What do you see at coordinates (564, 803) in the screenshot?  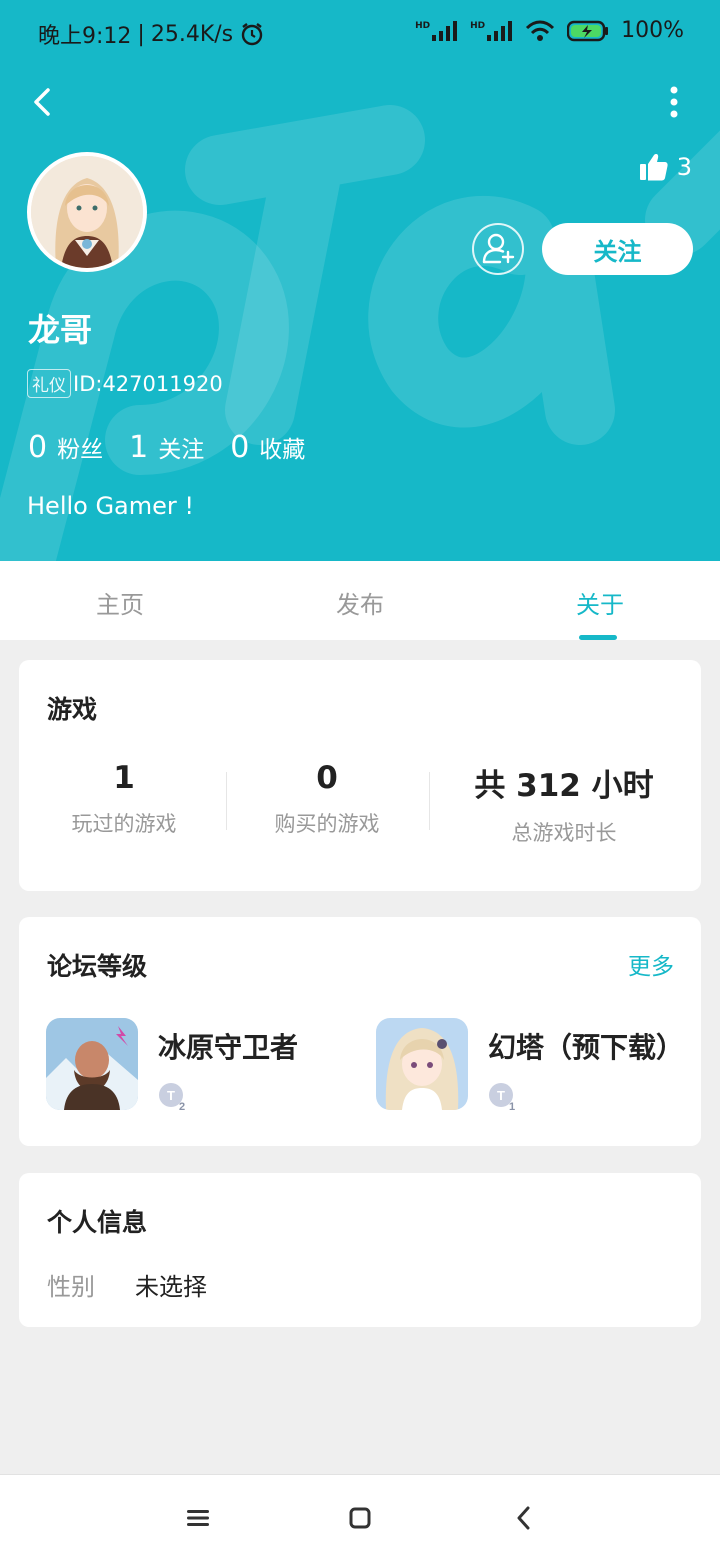 I see `playtime-stat: 共 312 小时 总游戏时长` at bounding box center [564, 803].